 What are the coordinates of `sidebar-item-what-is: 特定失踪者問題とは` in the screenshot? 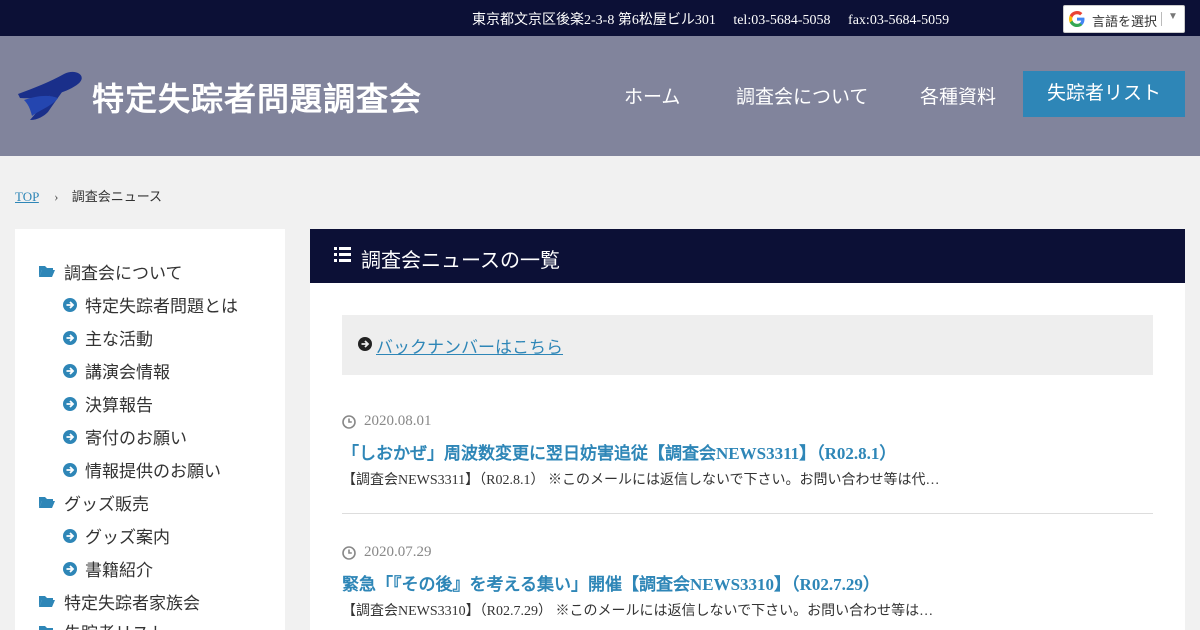 It's located at (150, 304).